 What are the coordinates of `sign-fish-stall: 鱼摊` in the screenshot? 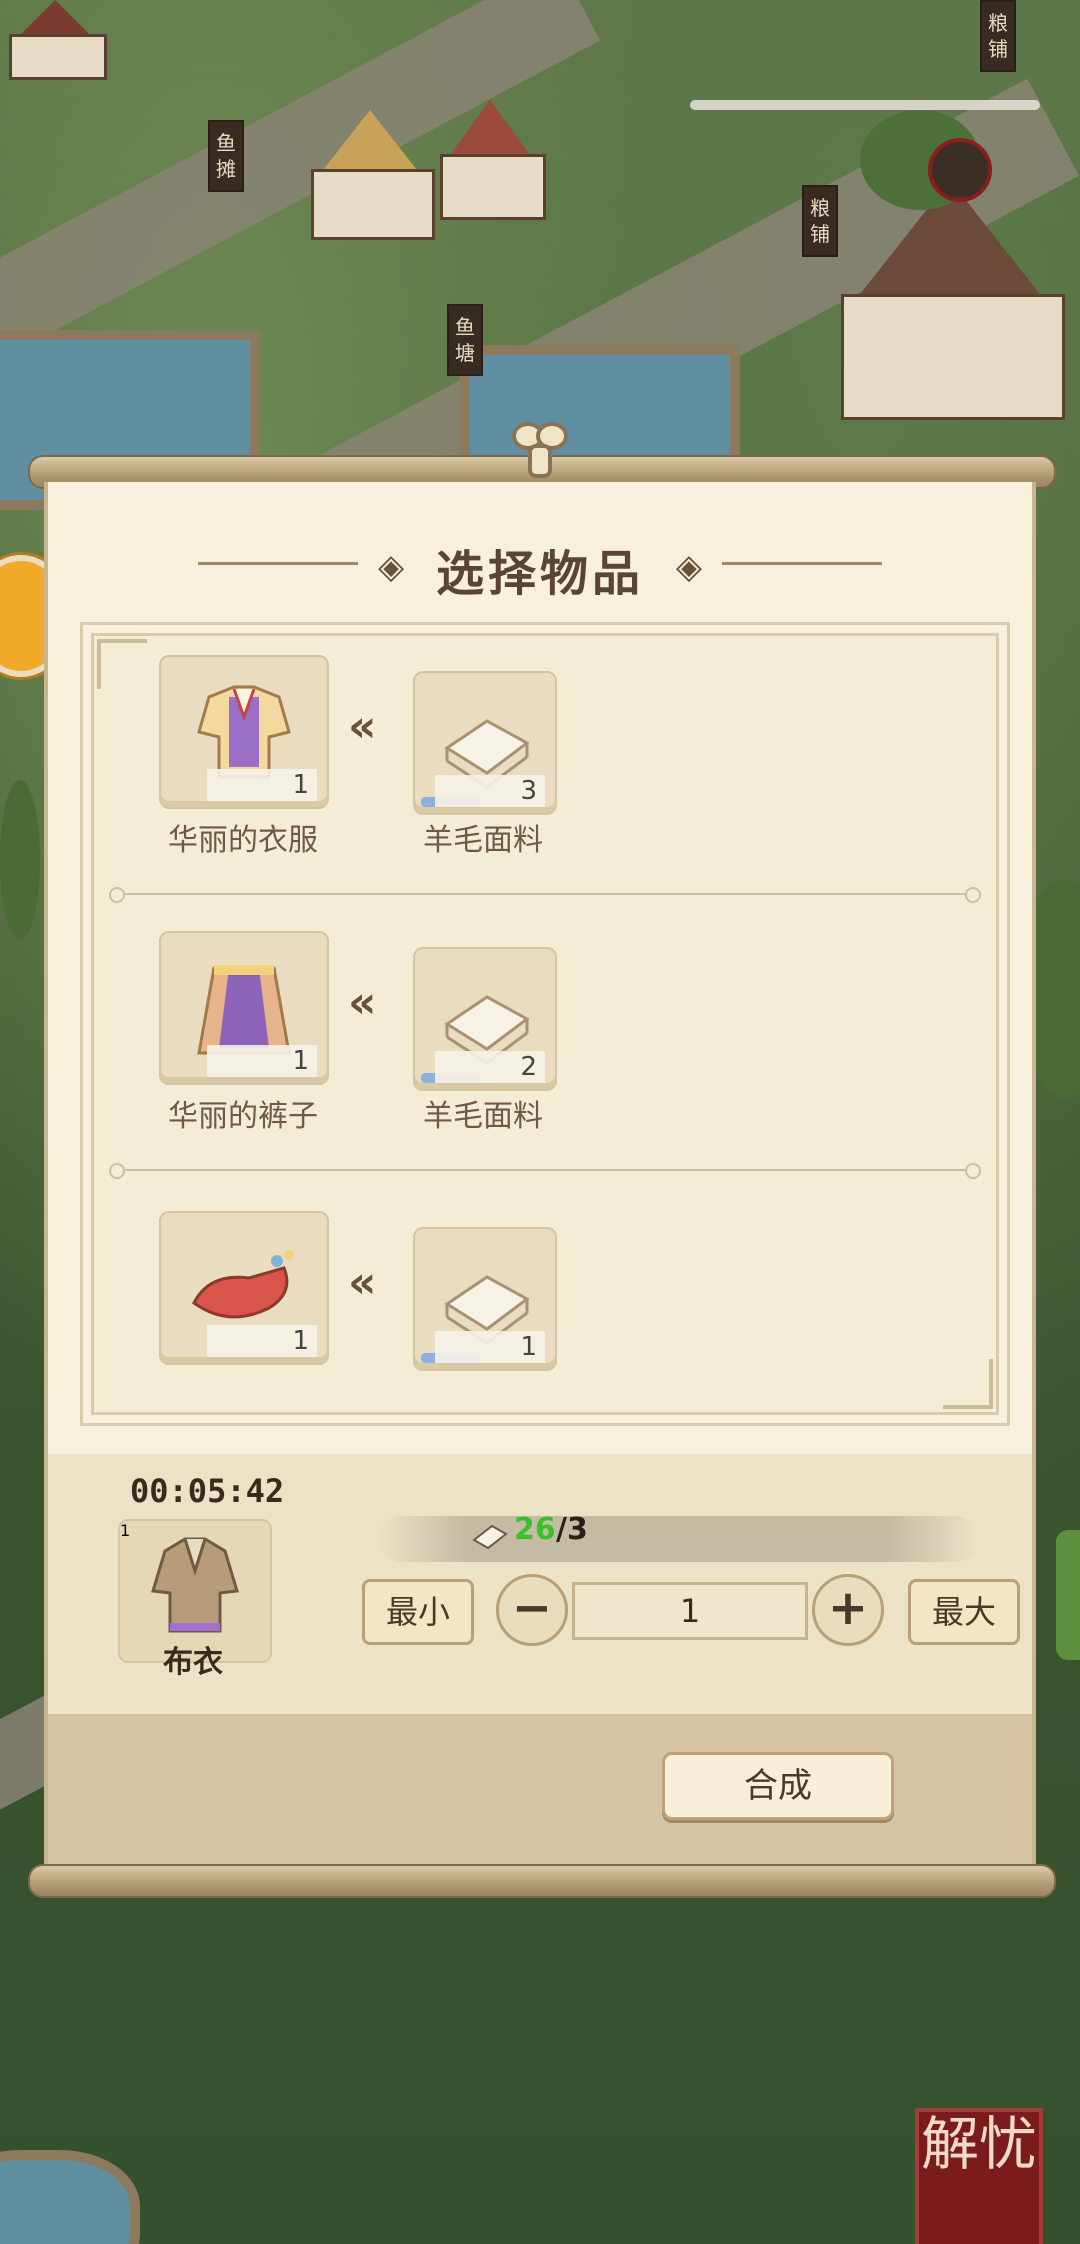 It's located at (226, 156).